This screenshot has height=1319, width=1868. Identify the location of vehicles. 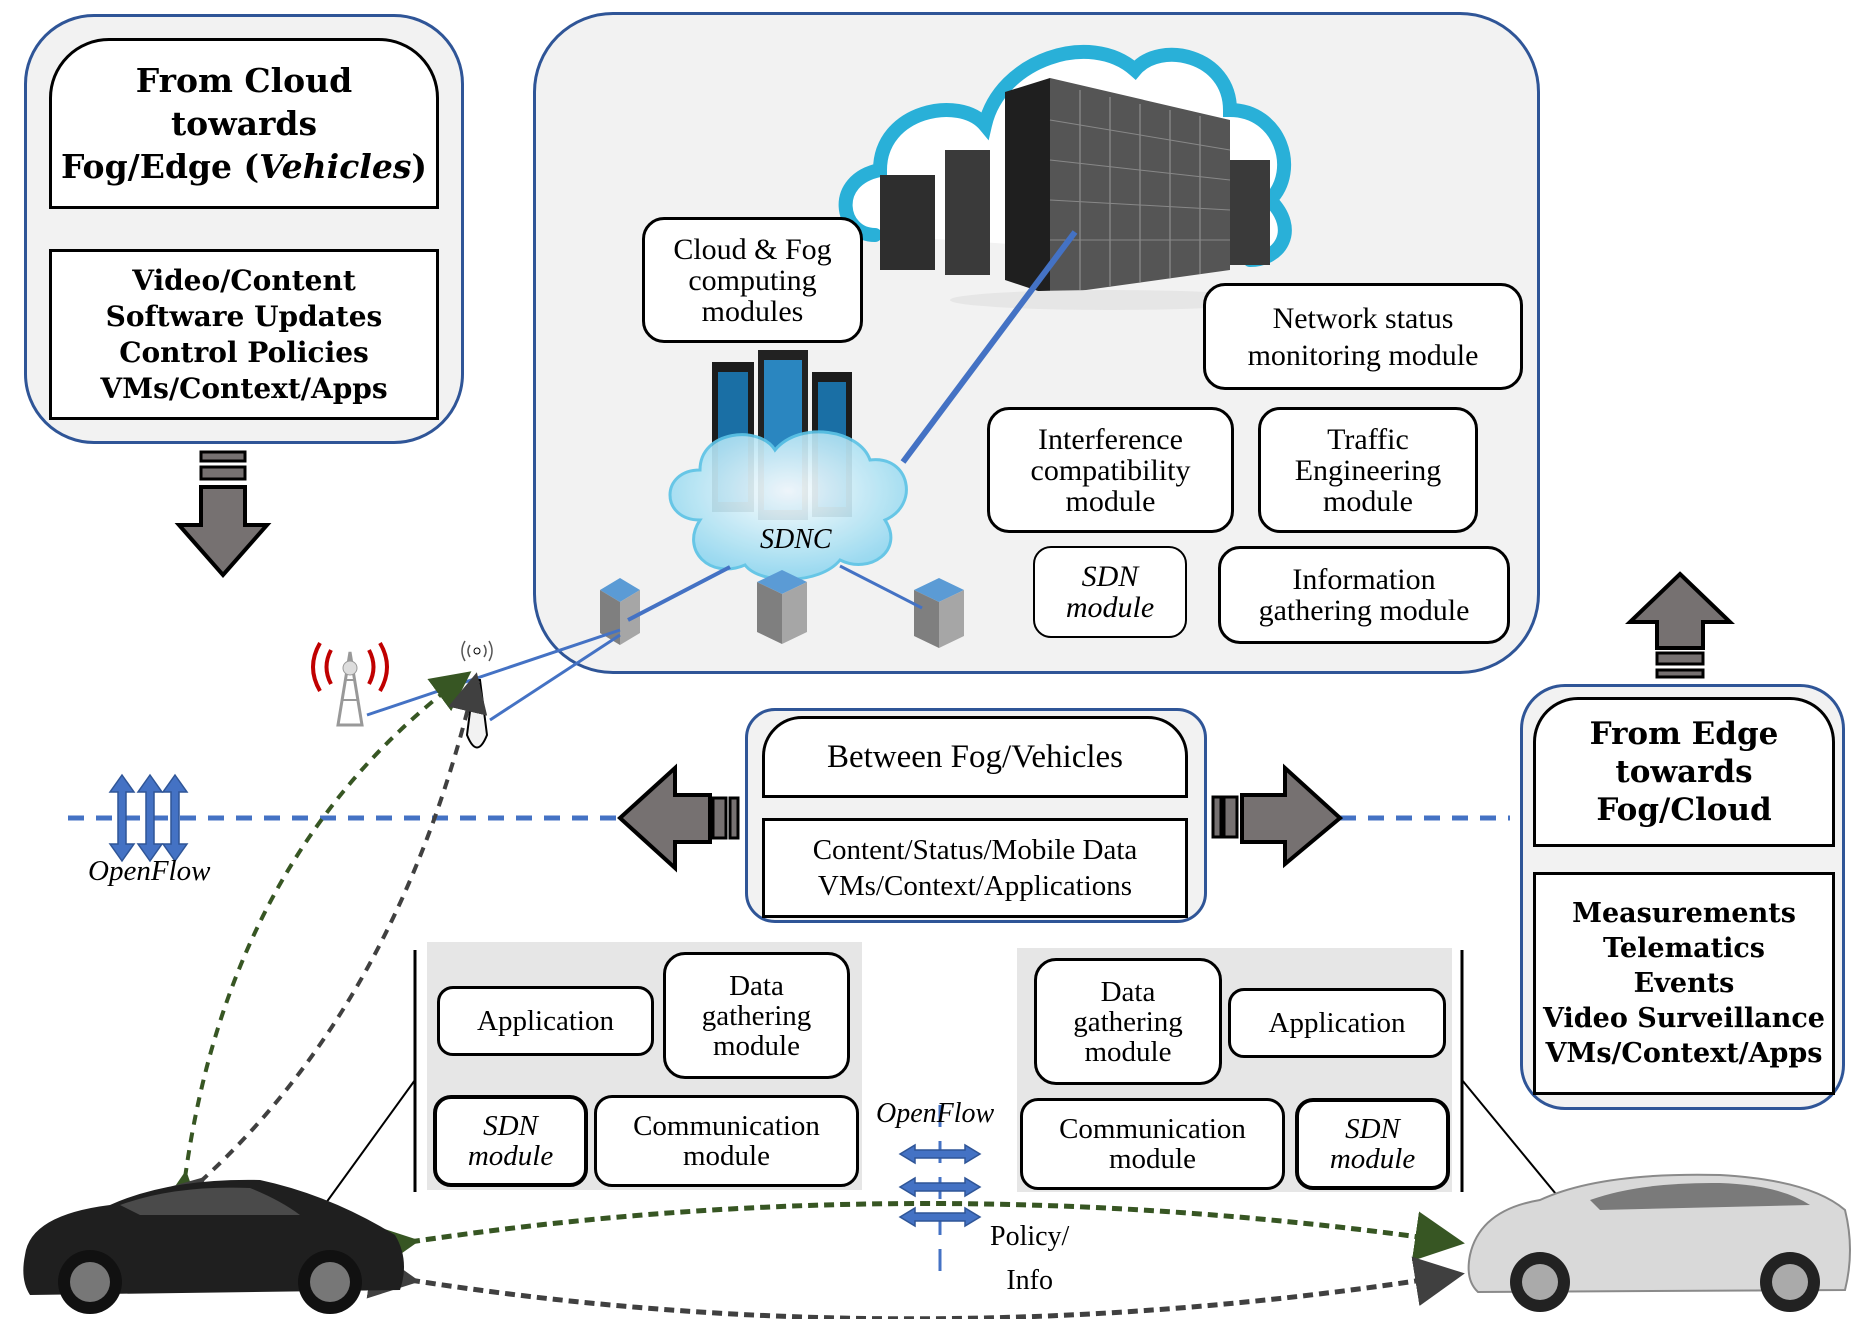
(937, 1243).